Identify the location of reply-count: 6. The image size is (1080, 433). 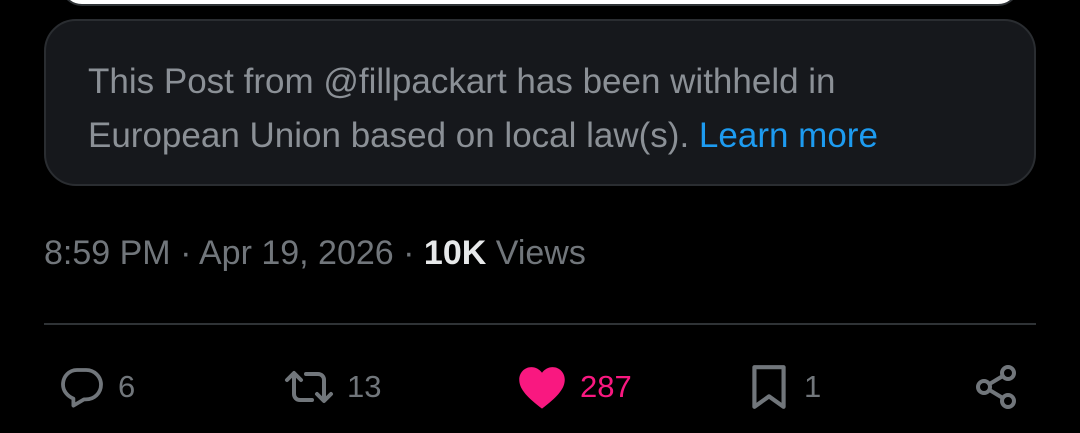
(127, 386).